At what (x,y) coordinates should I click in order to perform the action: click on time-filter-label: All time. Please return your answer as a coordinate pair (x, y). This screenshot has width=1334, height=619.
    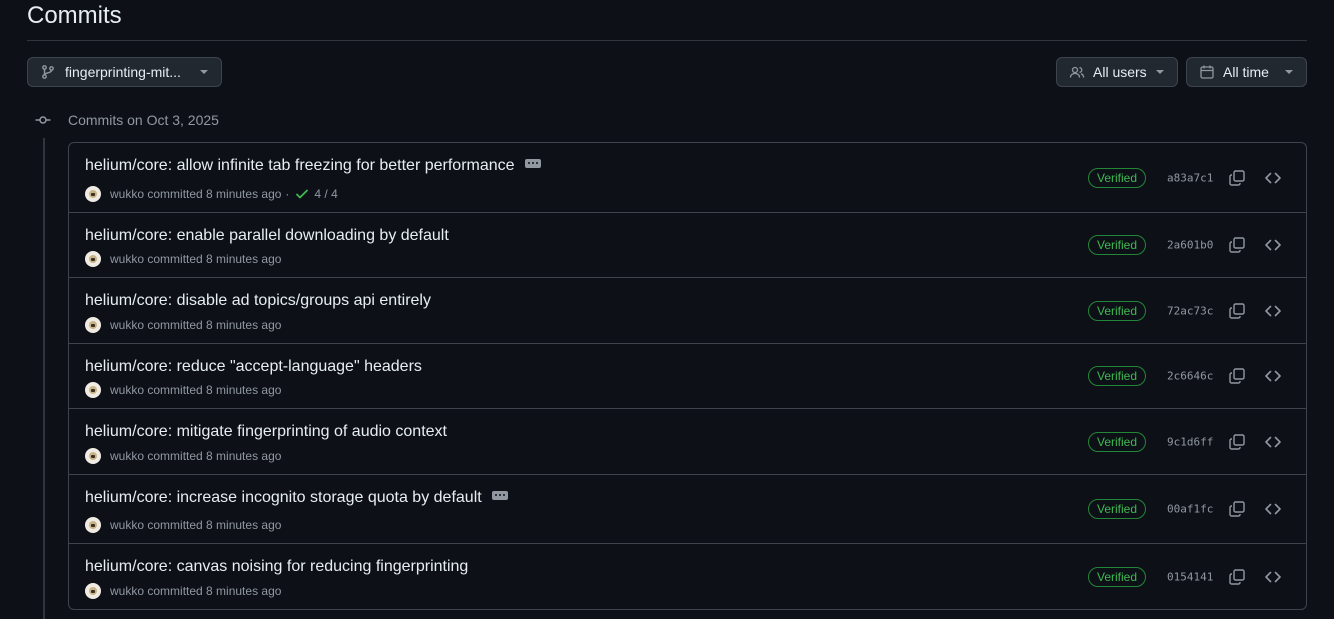
    Looking at the image, I should click on (1246, 72).